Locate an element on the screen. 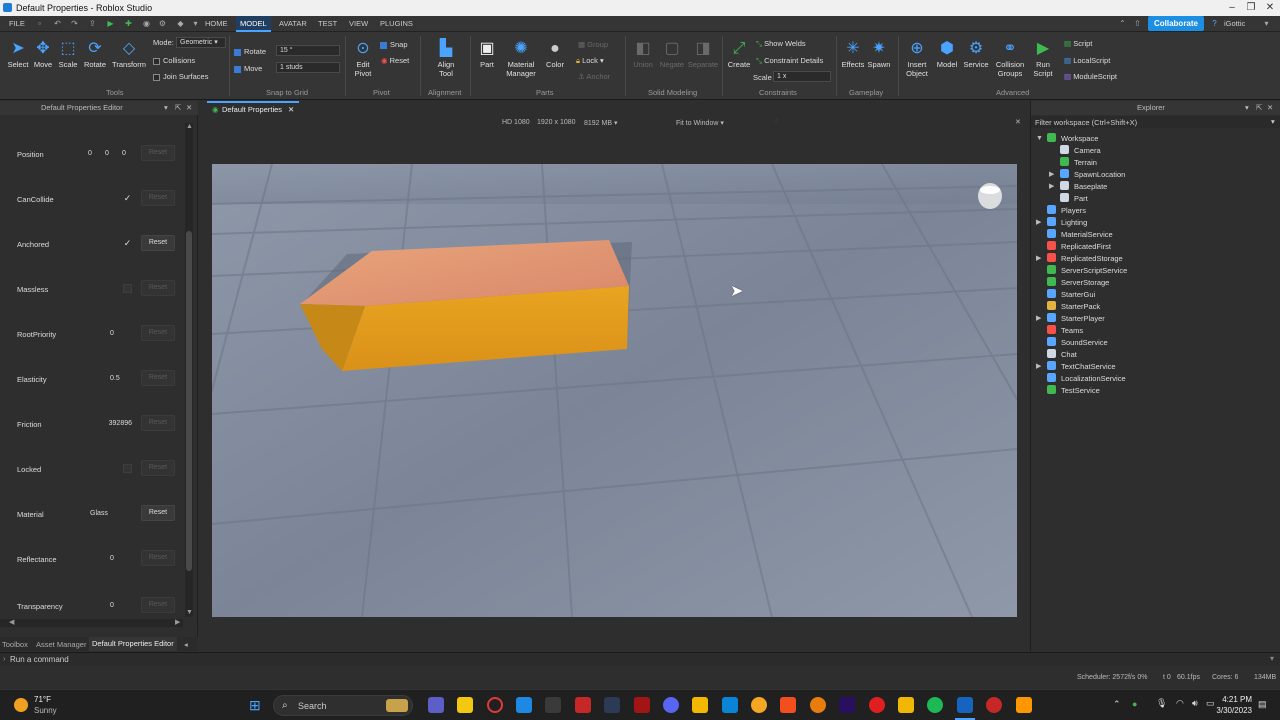 This screenshot has height=720, width=1280. app-shield-icon is located at coordinates (906, 705).